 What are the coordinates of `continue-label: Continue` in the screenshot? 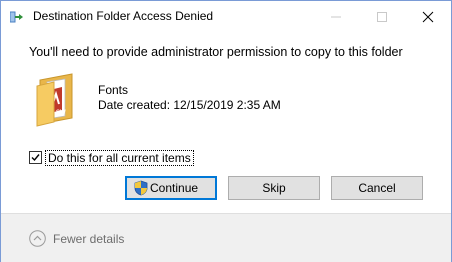 It's located at (174, 188).